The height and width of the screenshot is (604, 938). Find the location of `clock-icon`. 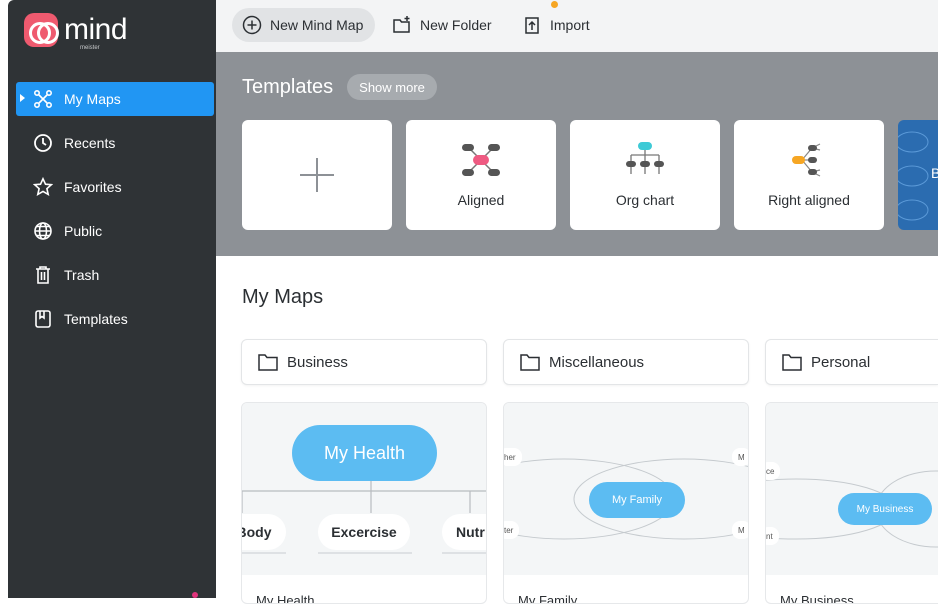

clock-icon is located at coordinates (43, 143).